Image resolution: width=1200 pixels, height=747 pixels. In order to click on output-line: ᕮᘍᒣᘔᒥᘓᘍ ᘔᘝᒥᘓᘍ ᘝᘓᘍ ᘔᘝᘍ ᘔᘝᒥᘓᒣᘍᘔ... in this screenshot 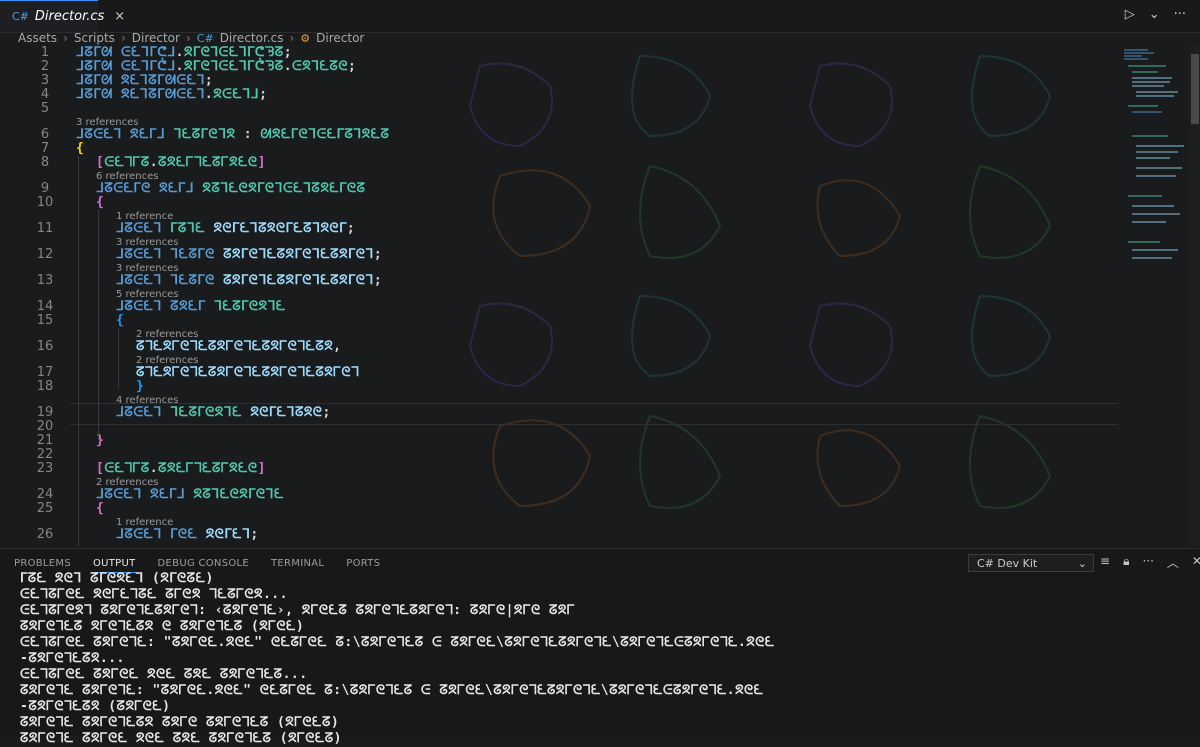, I will do `click(164, 674)`.